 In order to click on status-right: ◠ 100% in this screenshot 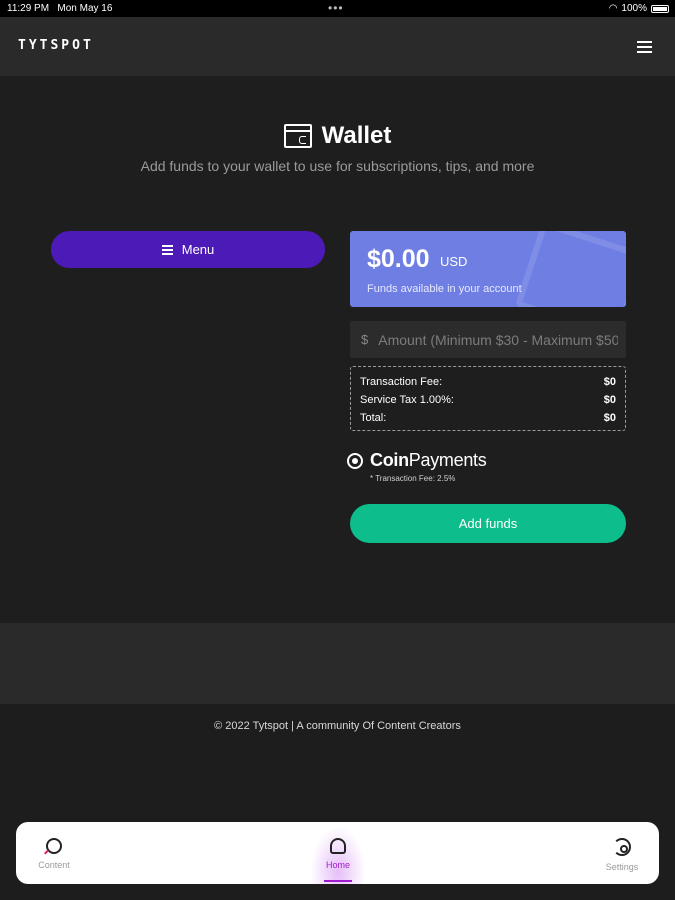, I will do `click(639, 8)`.